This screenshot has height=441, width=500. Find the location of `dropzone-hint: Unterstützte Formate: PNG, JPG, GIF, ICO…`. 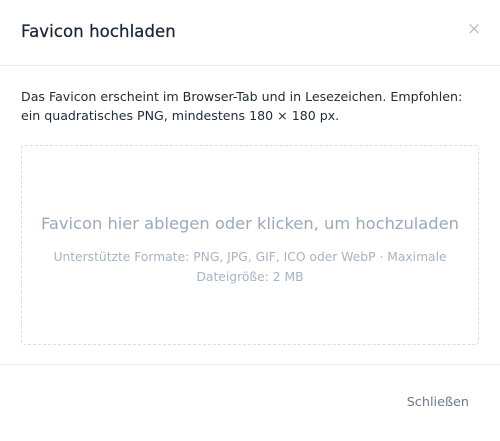

dropzone-hint: Unterstützte Formate: PNG, JPG, GIF, ICO… is located at coordinates (250, 267).